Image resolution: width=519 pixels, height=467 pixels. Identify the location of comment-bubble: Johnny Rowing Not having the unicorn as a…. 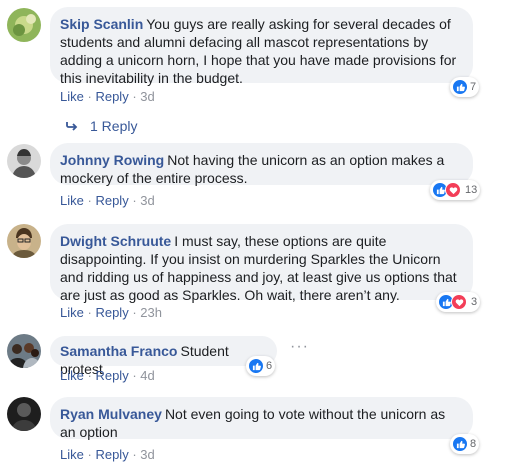
(261, 164).